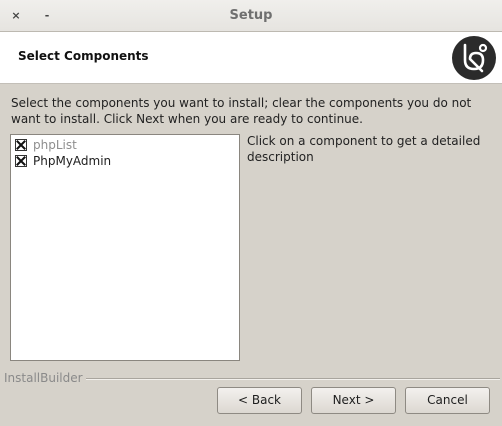 This screenshot has width=502, height=426. Describe the element at coordinates (289, 379) in the screenshot. I see `footer-divider` at that location.